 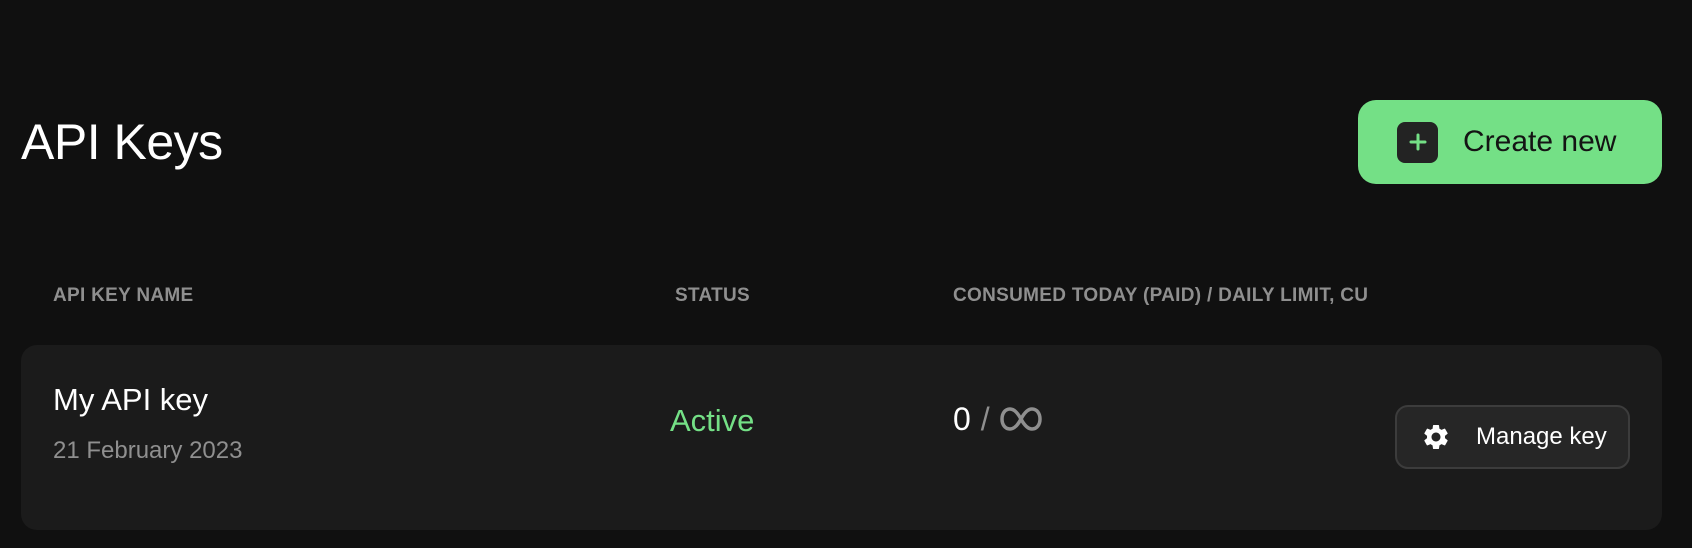 What do you see at coordinates (962, 418) in the screenshot?
I see `consumed-value: 0` at bounding box center [962, 418].